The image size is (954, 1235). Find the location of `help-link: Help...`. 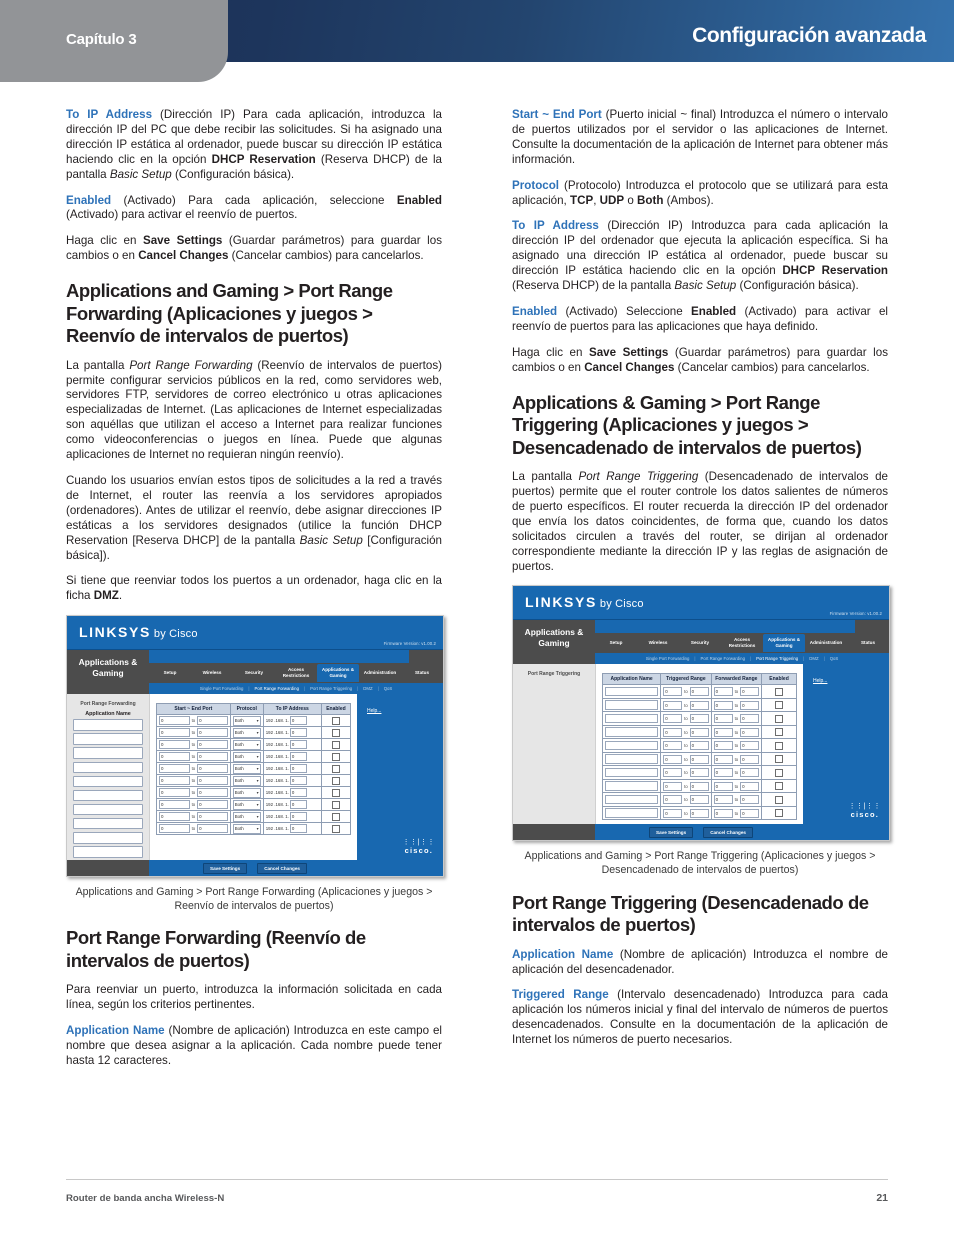

help-link: Help... is located at coordinates (820, 681).